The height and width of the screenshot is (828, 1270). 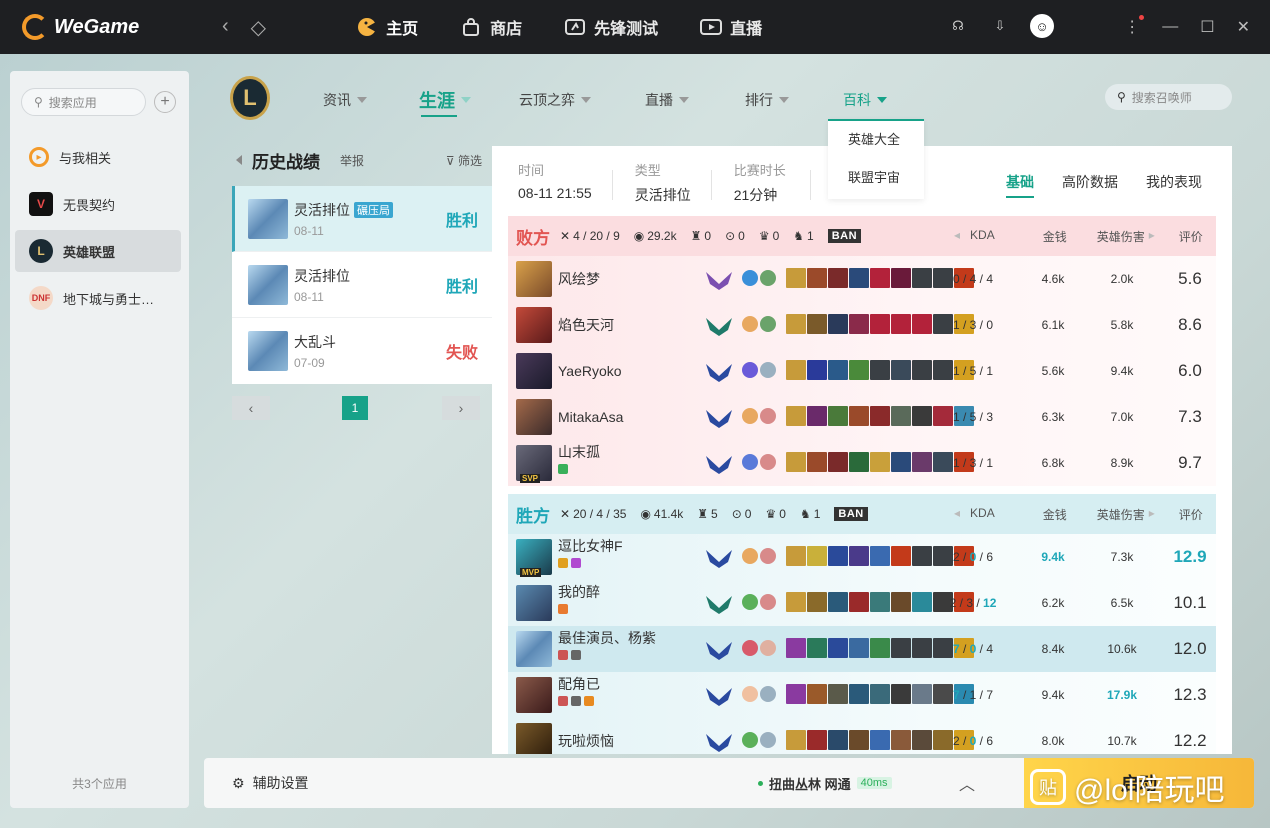 What do you see at coordinates (1042, 26) in the screenshot?
I see `avatar: ☺` at bounding box center [1042, 26].